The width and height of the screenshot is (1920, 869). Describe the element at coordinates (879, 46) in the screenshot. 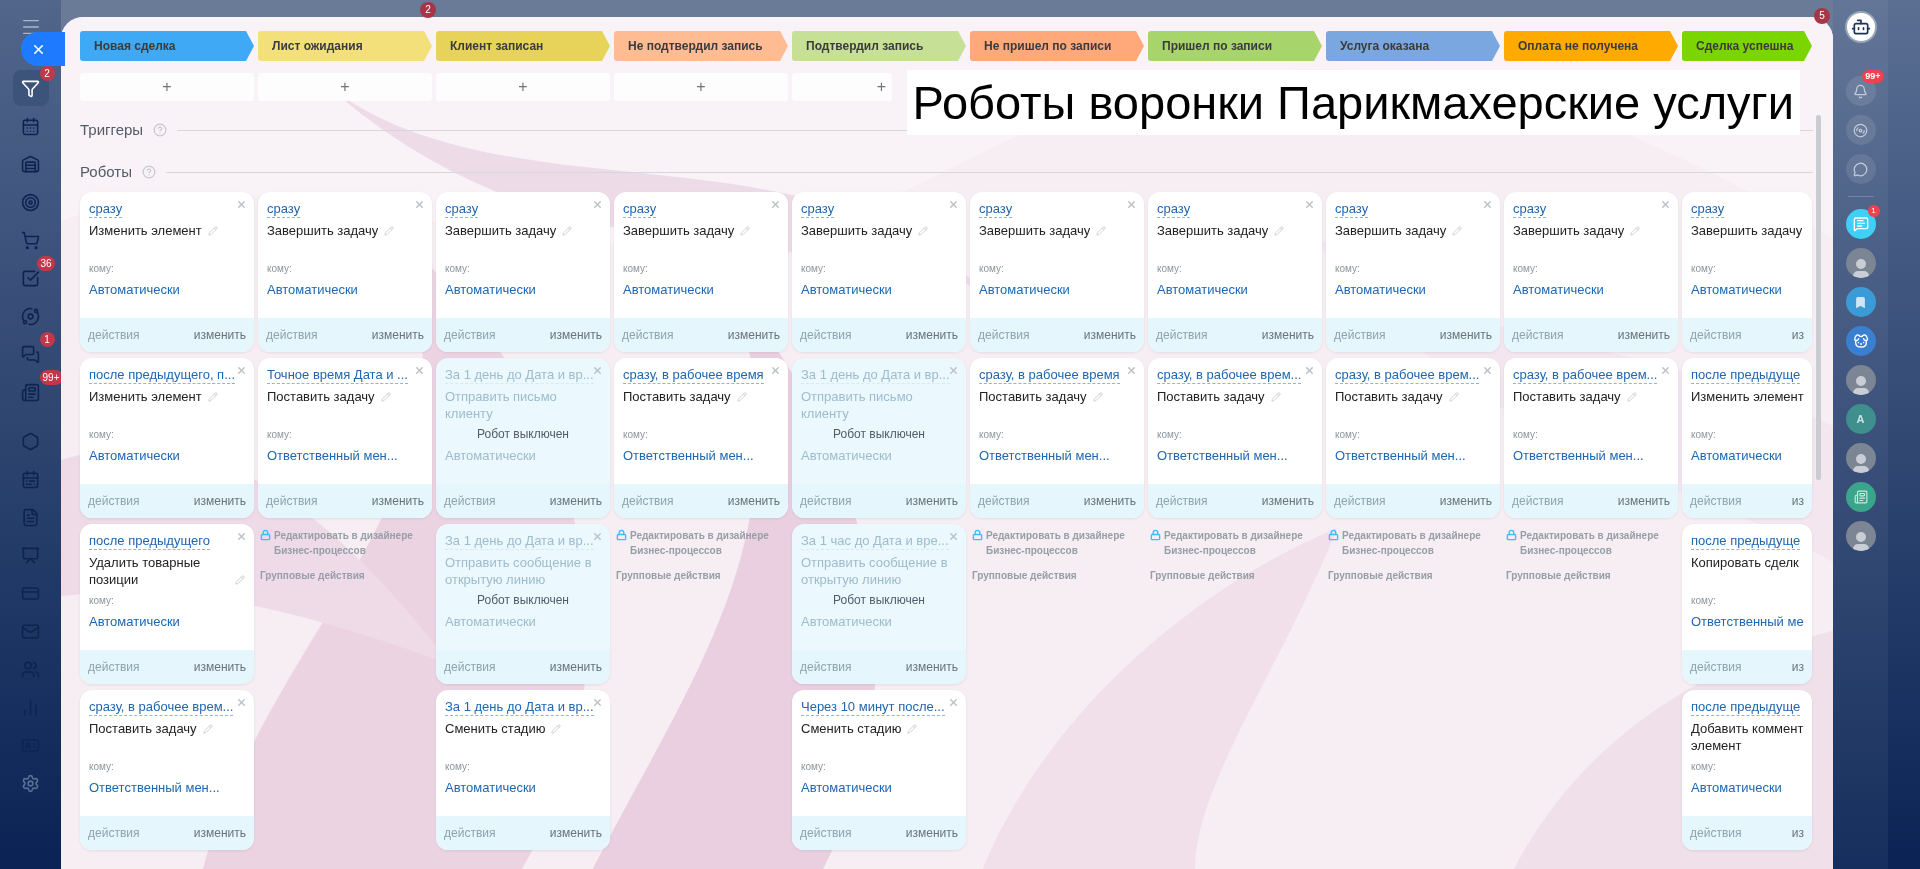

I see `stage-header: Подтвердил запись` at that location.